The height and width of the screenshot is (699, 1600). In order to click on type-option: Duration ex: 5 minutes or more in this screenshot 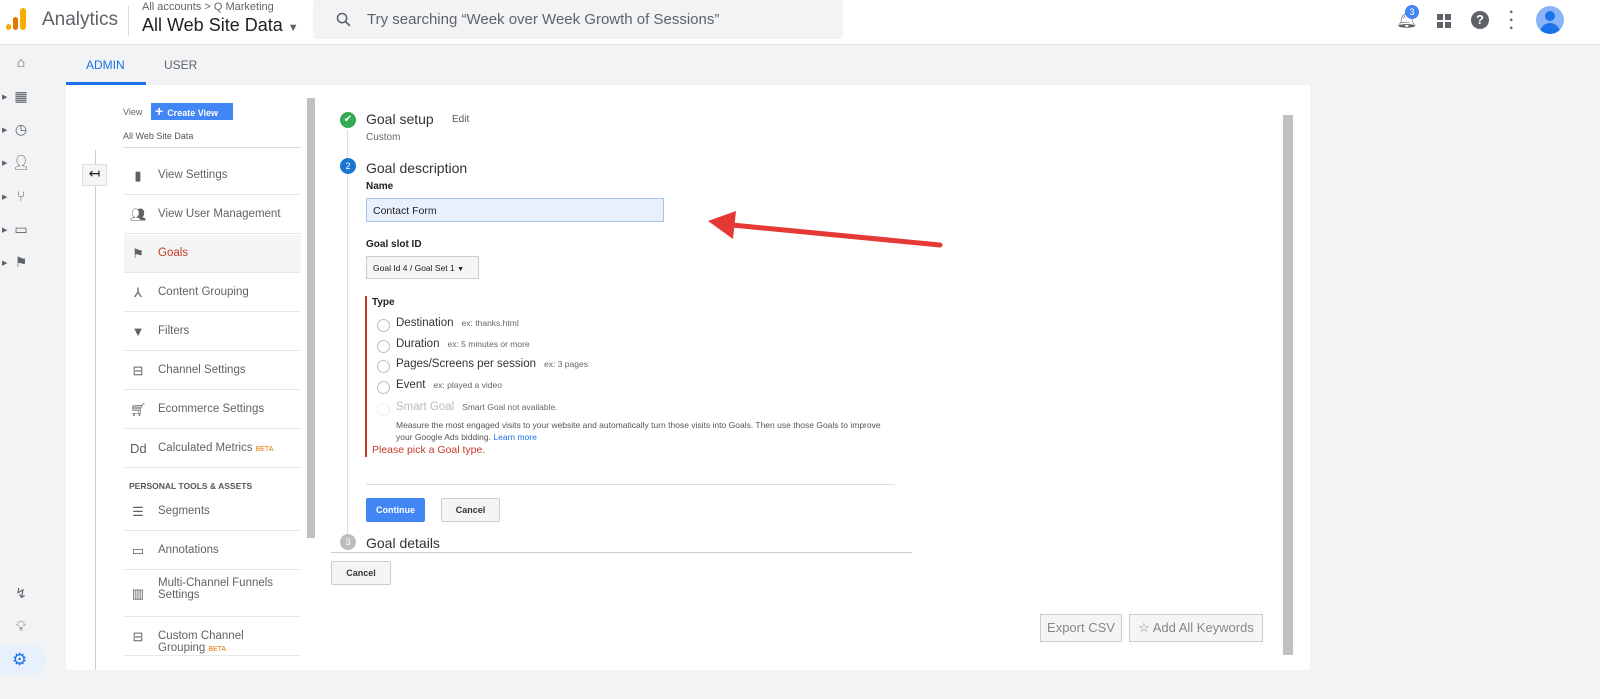, I will do `click(463, 344)`.